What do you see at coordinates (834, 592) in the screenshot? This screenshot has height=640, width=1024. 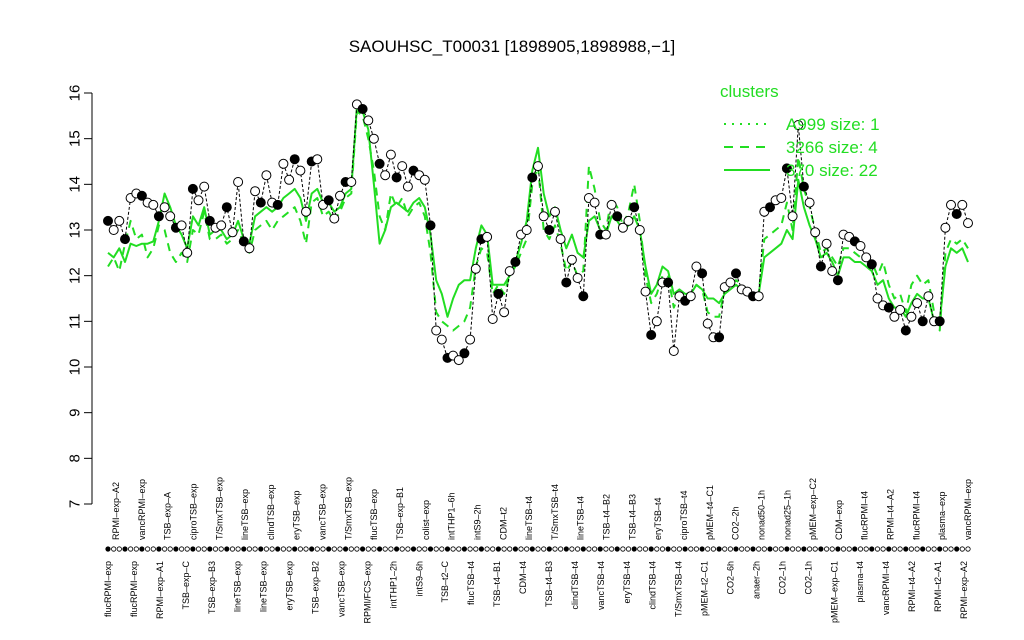 I see `x-tick-label-bottom: pMEM–exp–C1` at bounding box center [834, 592].